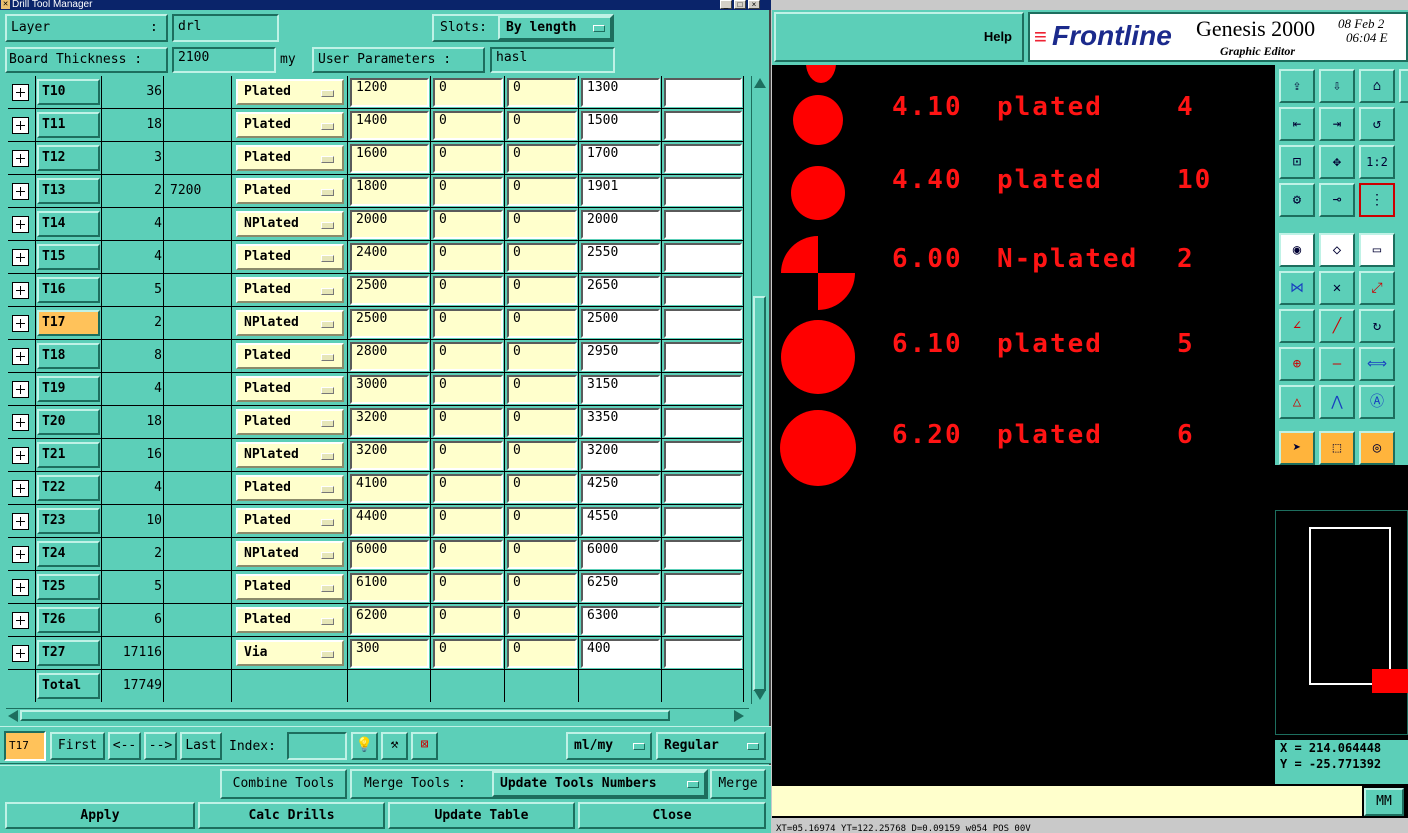 Image resolution: width=1408 pixels, height=833 pixels. I want to click on tool-button: T15, so click(68, 257).